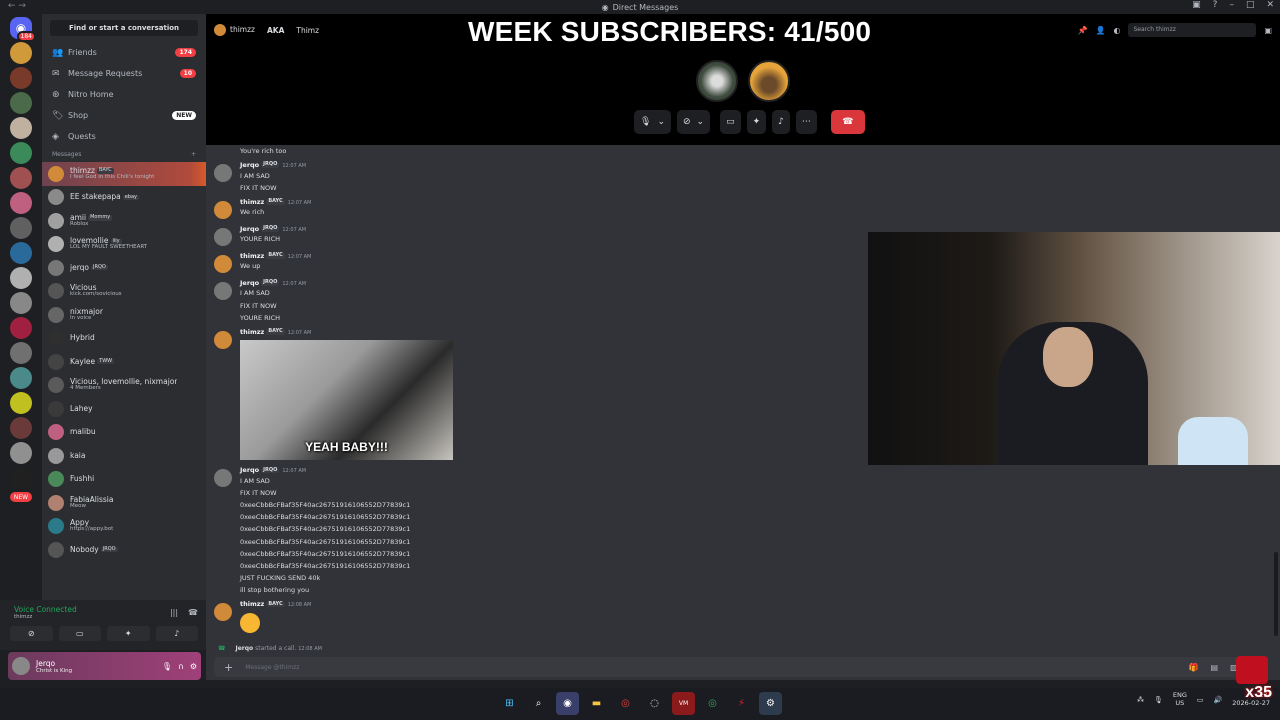  What do you see at coordinates (1218, 700) in the screenshot?
I see `volume-icon: 🔊` at bounding box center [1218, 700].